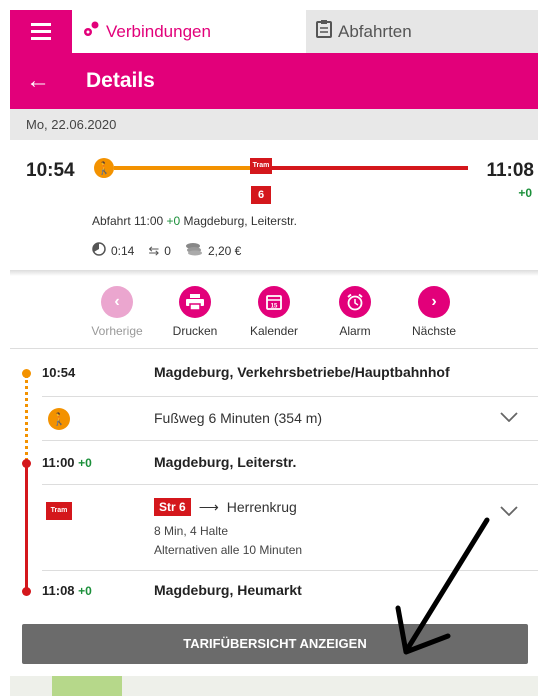 The height and width of the screenshot is (696, 546). What do you see at coordinates (324, 31) in the screenshot?
I see `clipboard-icon` at bounding box center [324, 31].